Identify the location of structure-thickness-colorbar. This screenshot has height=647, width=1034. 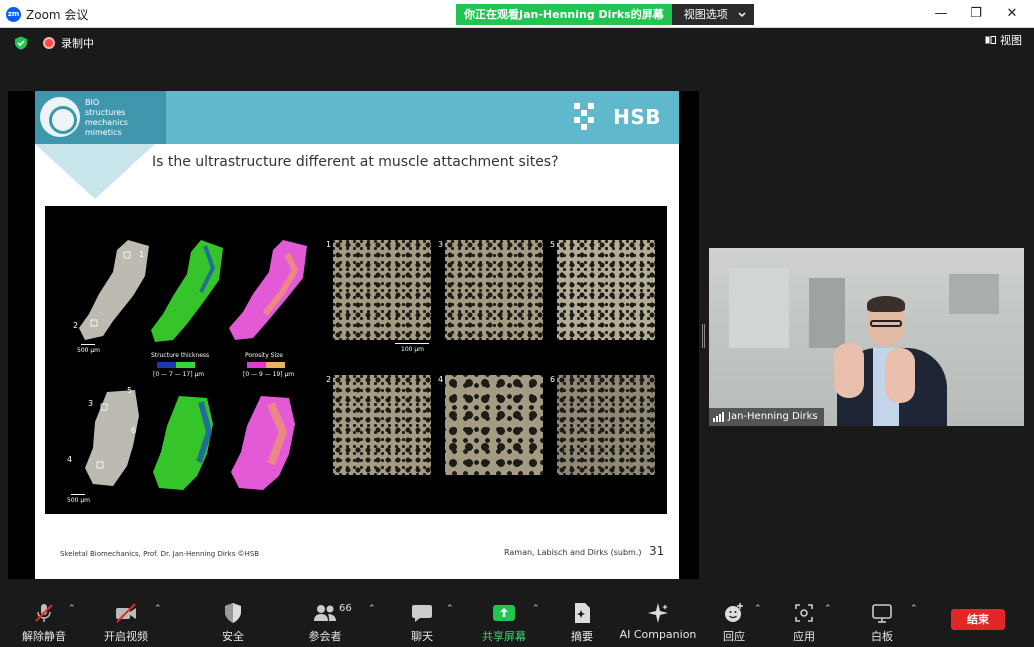
(176, 365).